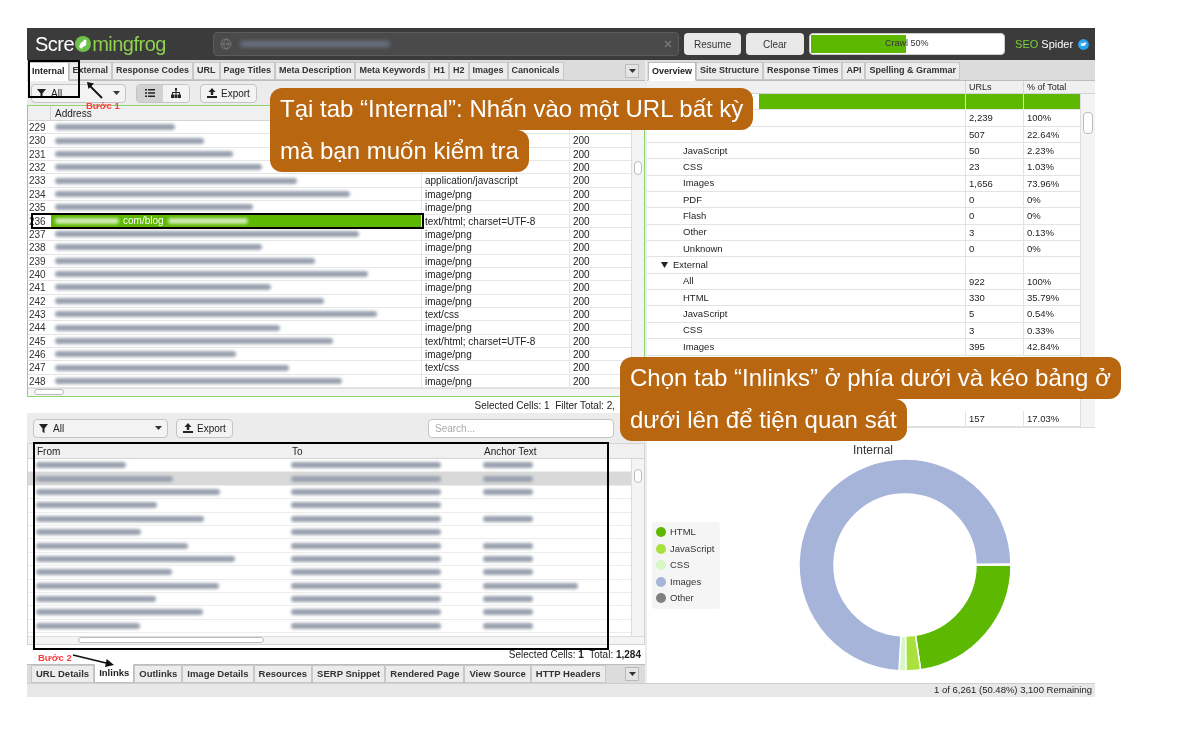 This screenshot has width=1200, height=737. I want to click on tab: Outlinks, so click(158, 674).